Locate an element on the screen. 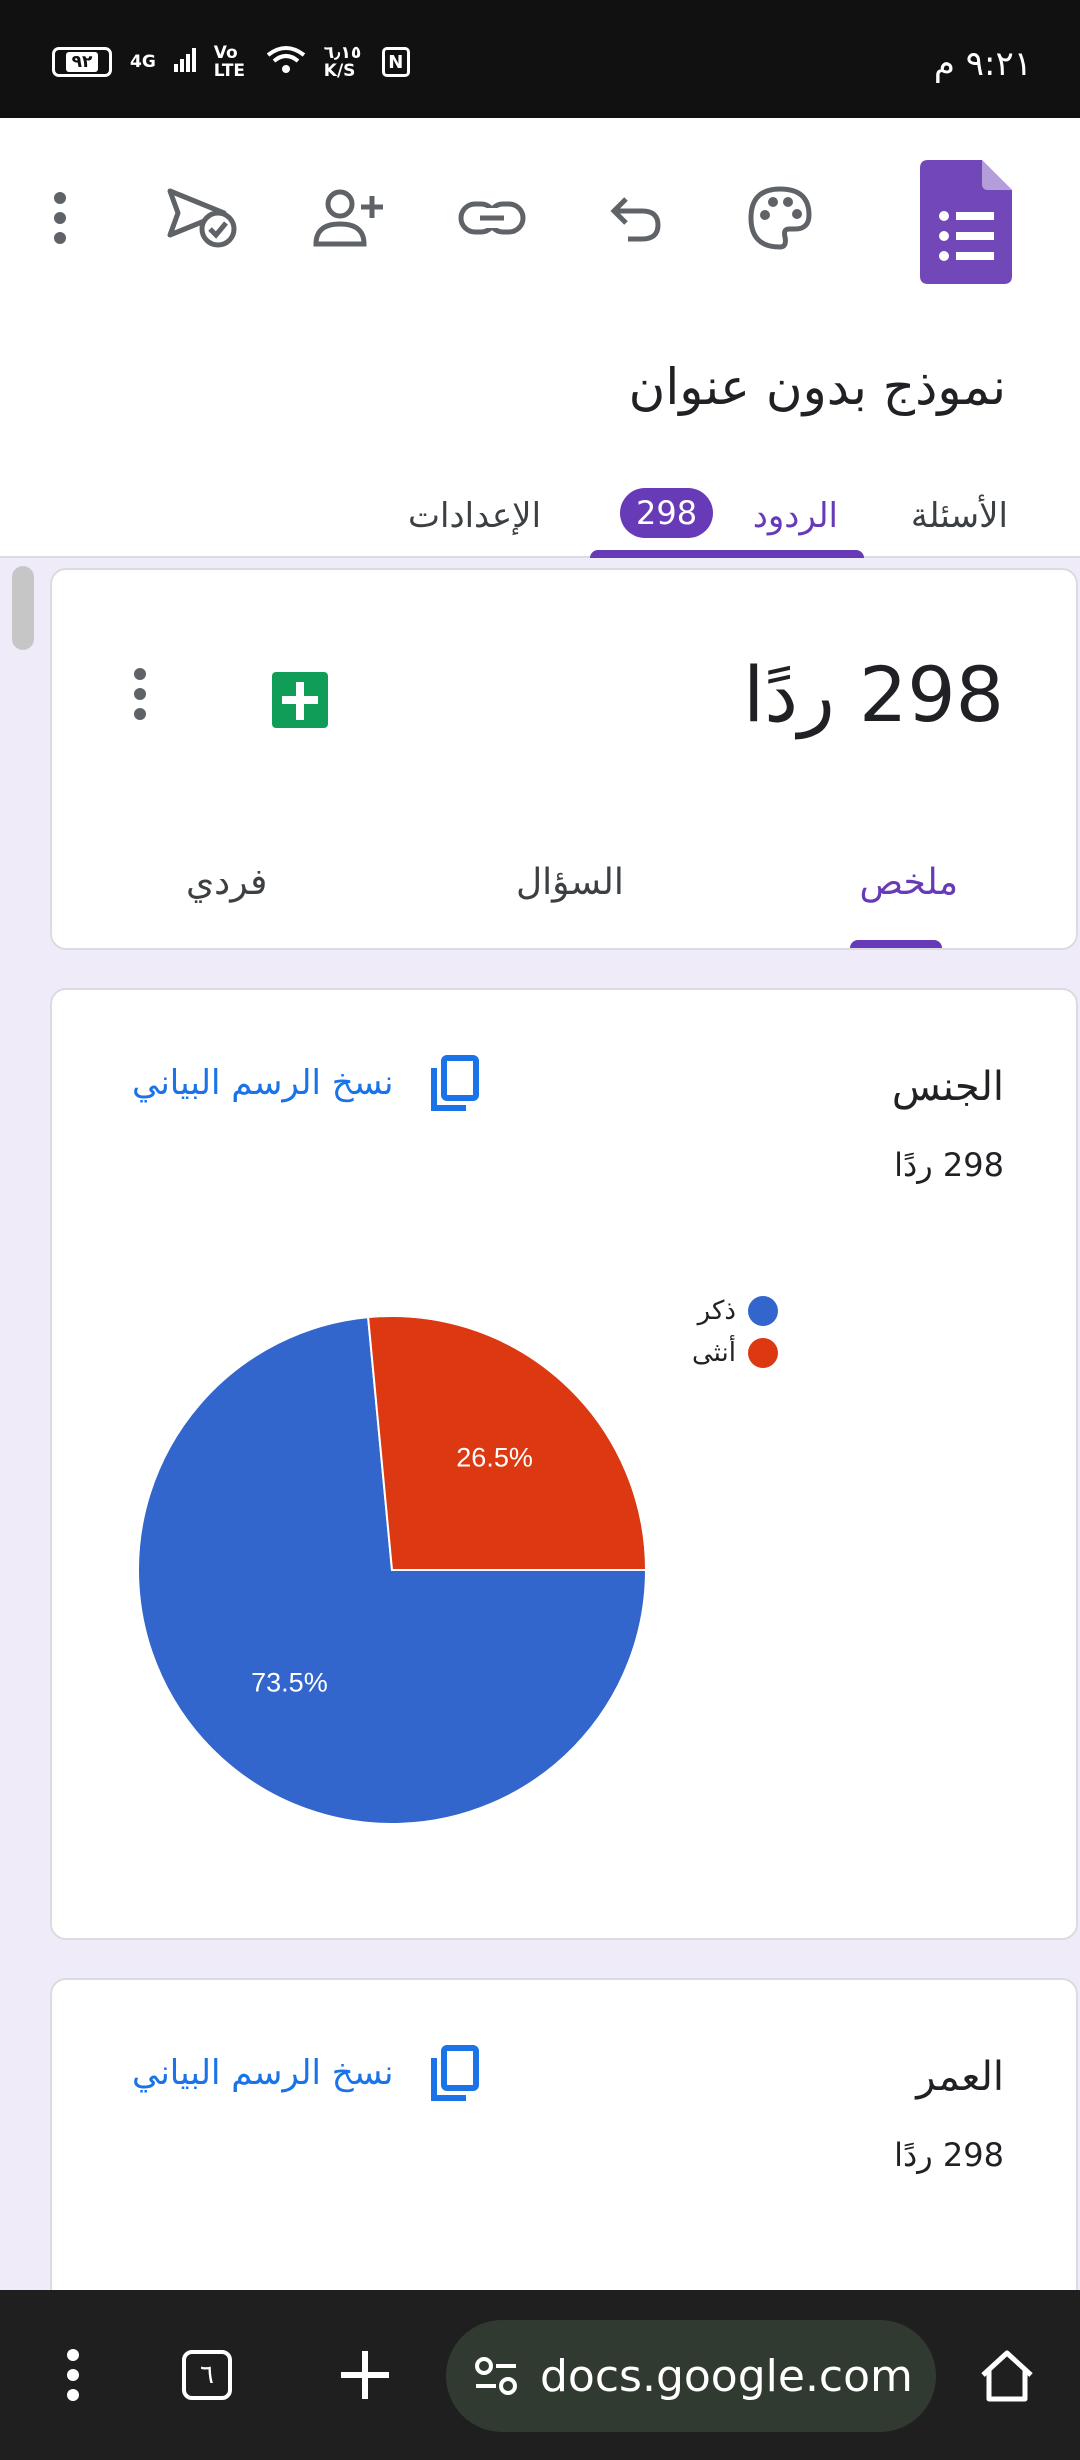 This screenshot has height=2460, width=1080. send-button is located at coordinates (202, 218).